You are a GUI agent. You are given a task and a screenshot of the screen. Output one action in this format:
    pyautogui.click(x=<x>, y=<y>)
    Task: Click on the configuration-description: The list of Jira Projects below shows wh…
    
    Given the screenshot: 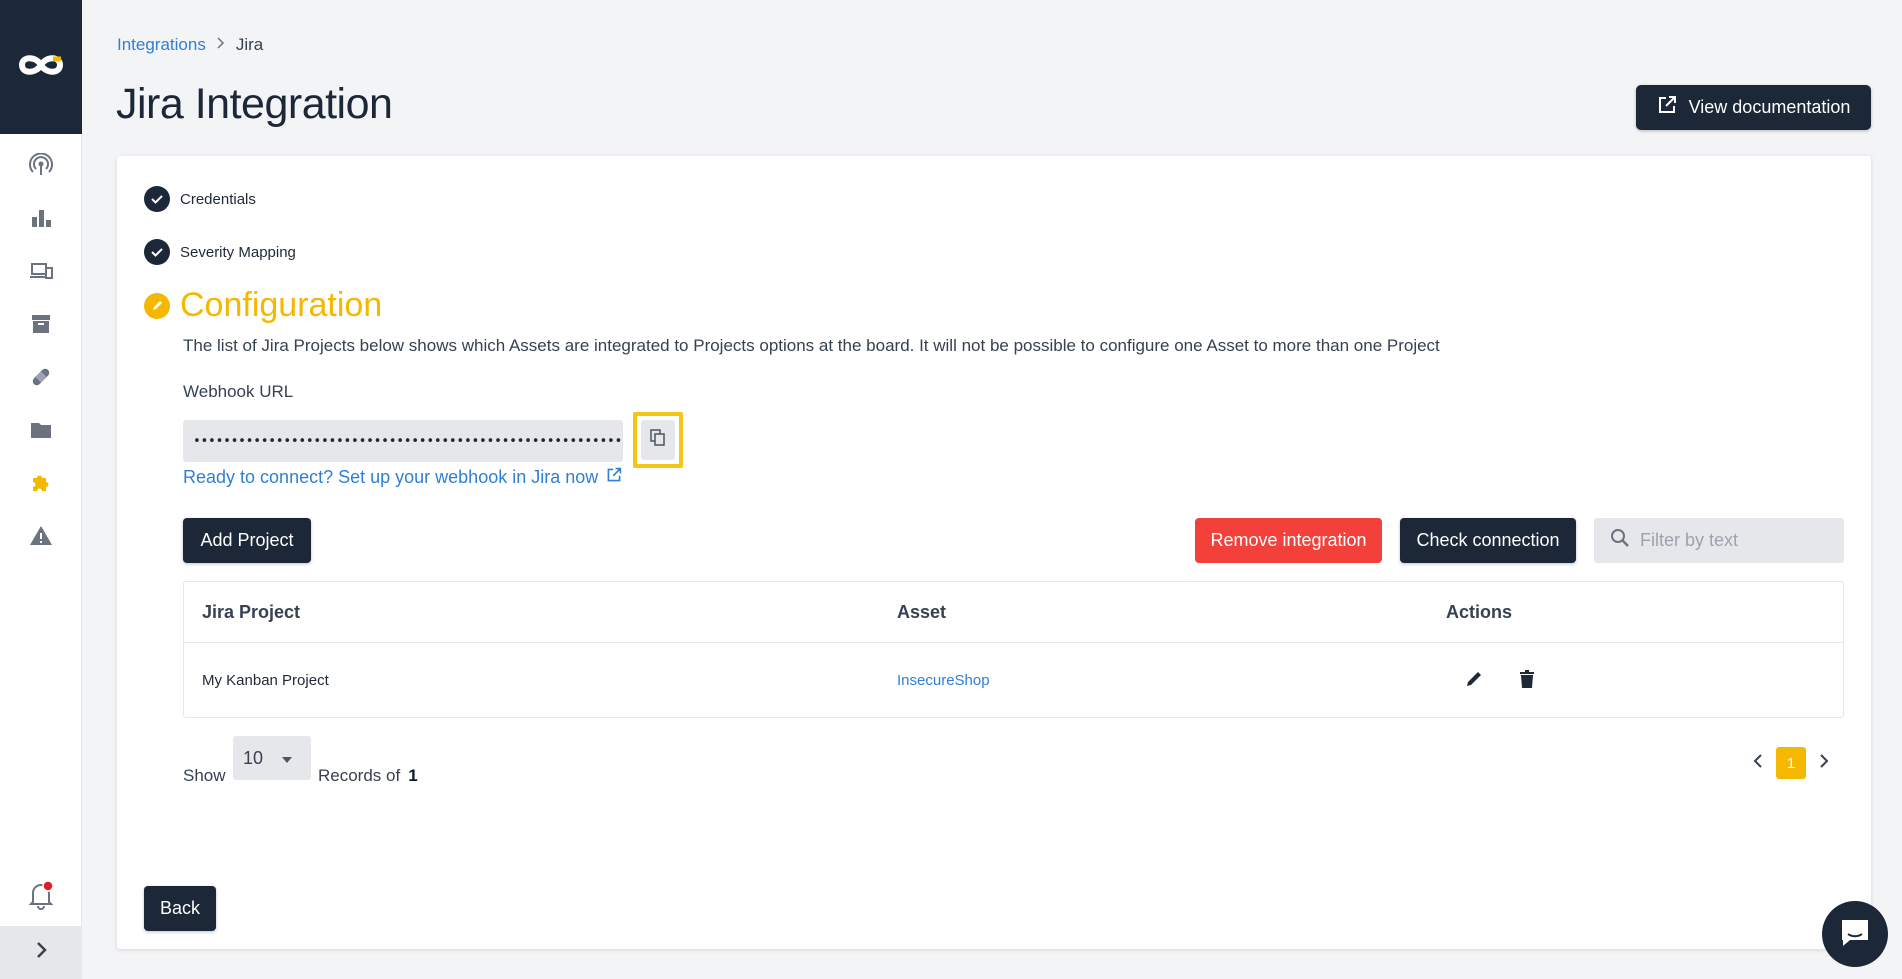 What is the action you would take?
    pyautogui.click(x=811, y=345)
    